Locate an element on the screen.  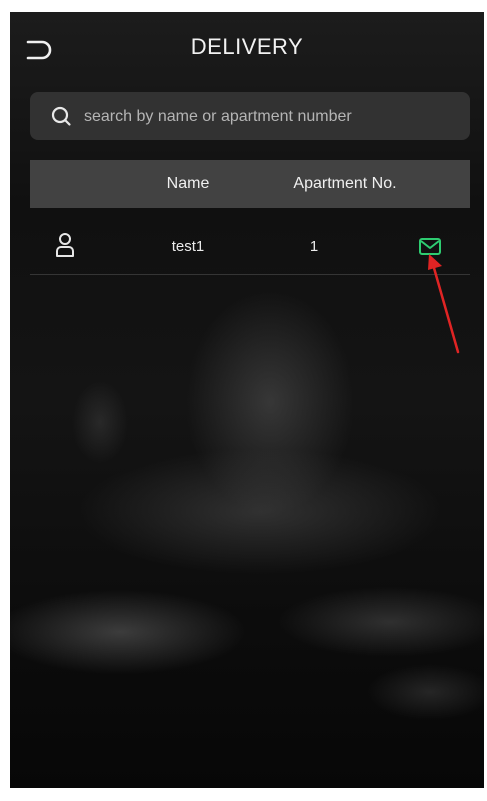
search-icon is located at coordinates (61, 116).